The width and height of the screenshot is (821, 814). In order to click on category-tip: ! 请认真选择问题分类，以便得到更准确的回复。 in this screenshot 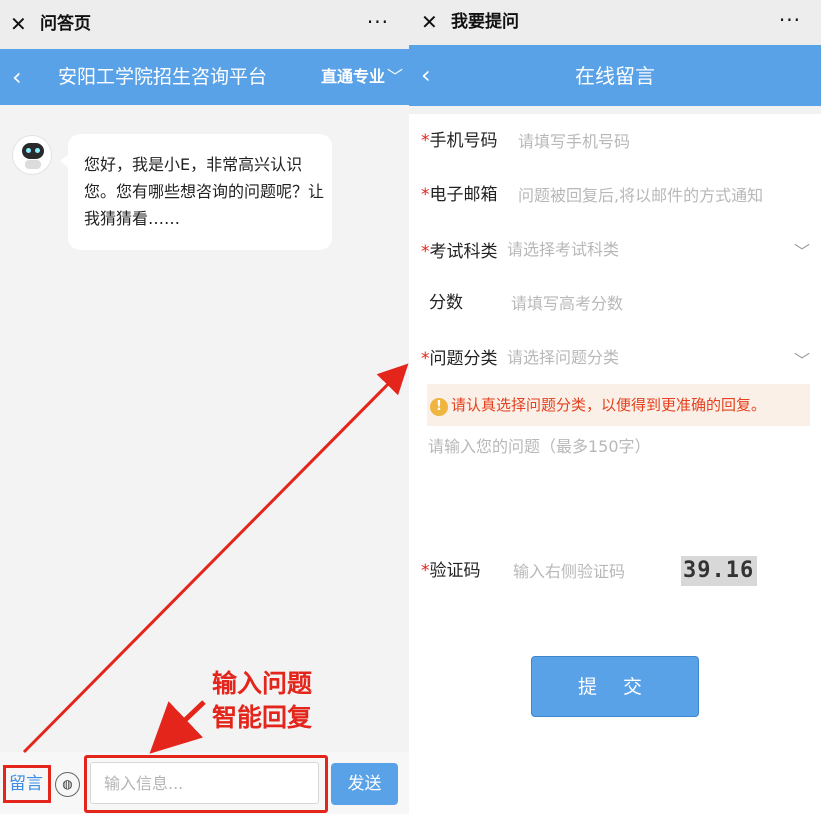, I will do `click(618, 405)`.